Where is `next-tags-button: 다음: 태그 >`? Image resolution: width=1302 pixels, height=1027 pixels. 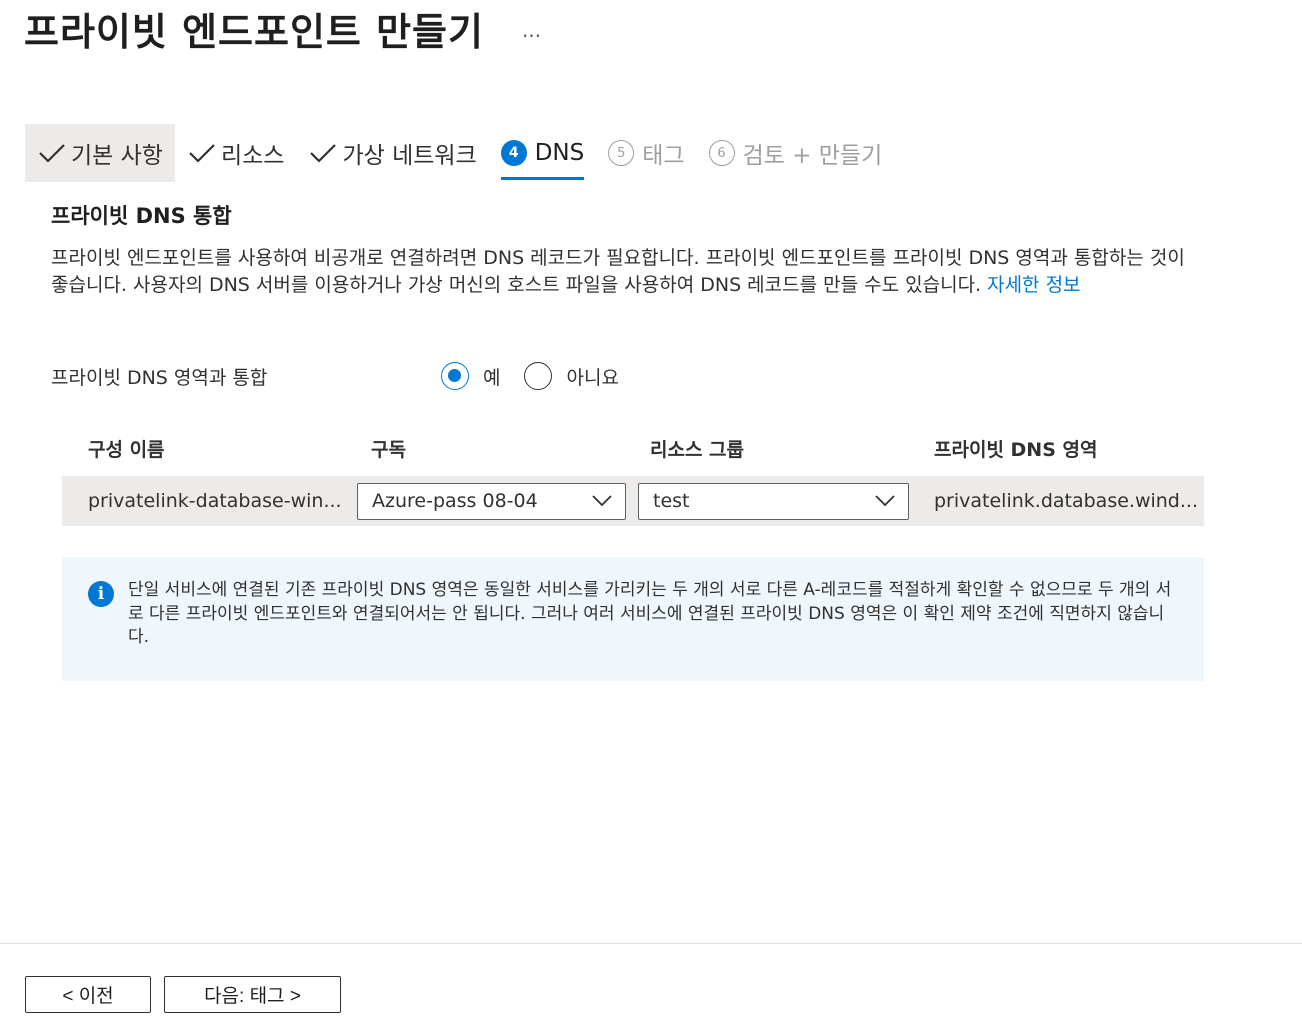 next-tags-button: 다음: 태그 > is located at coordinates (252, 994).